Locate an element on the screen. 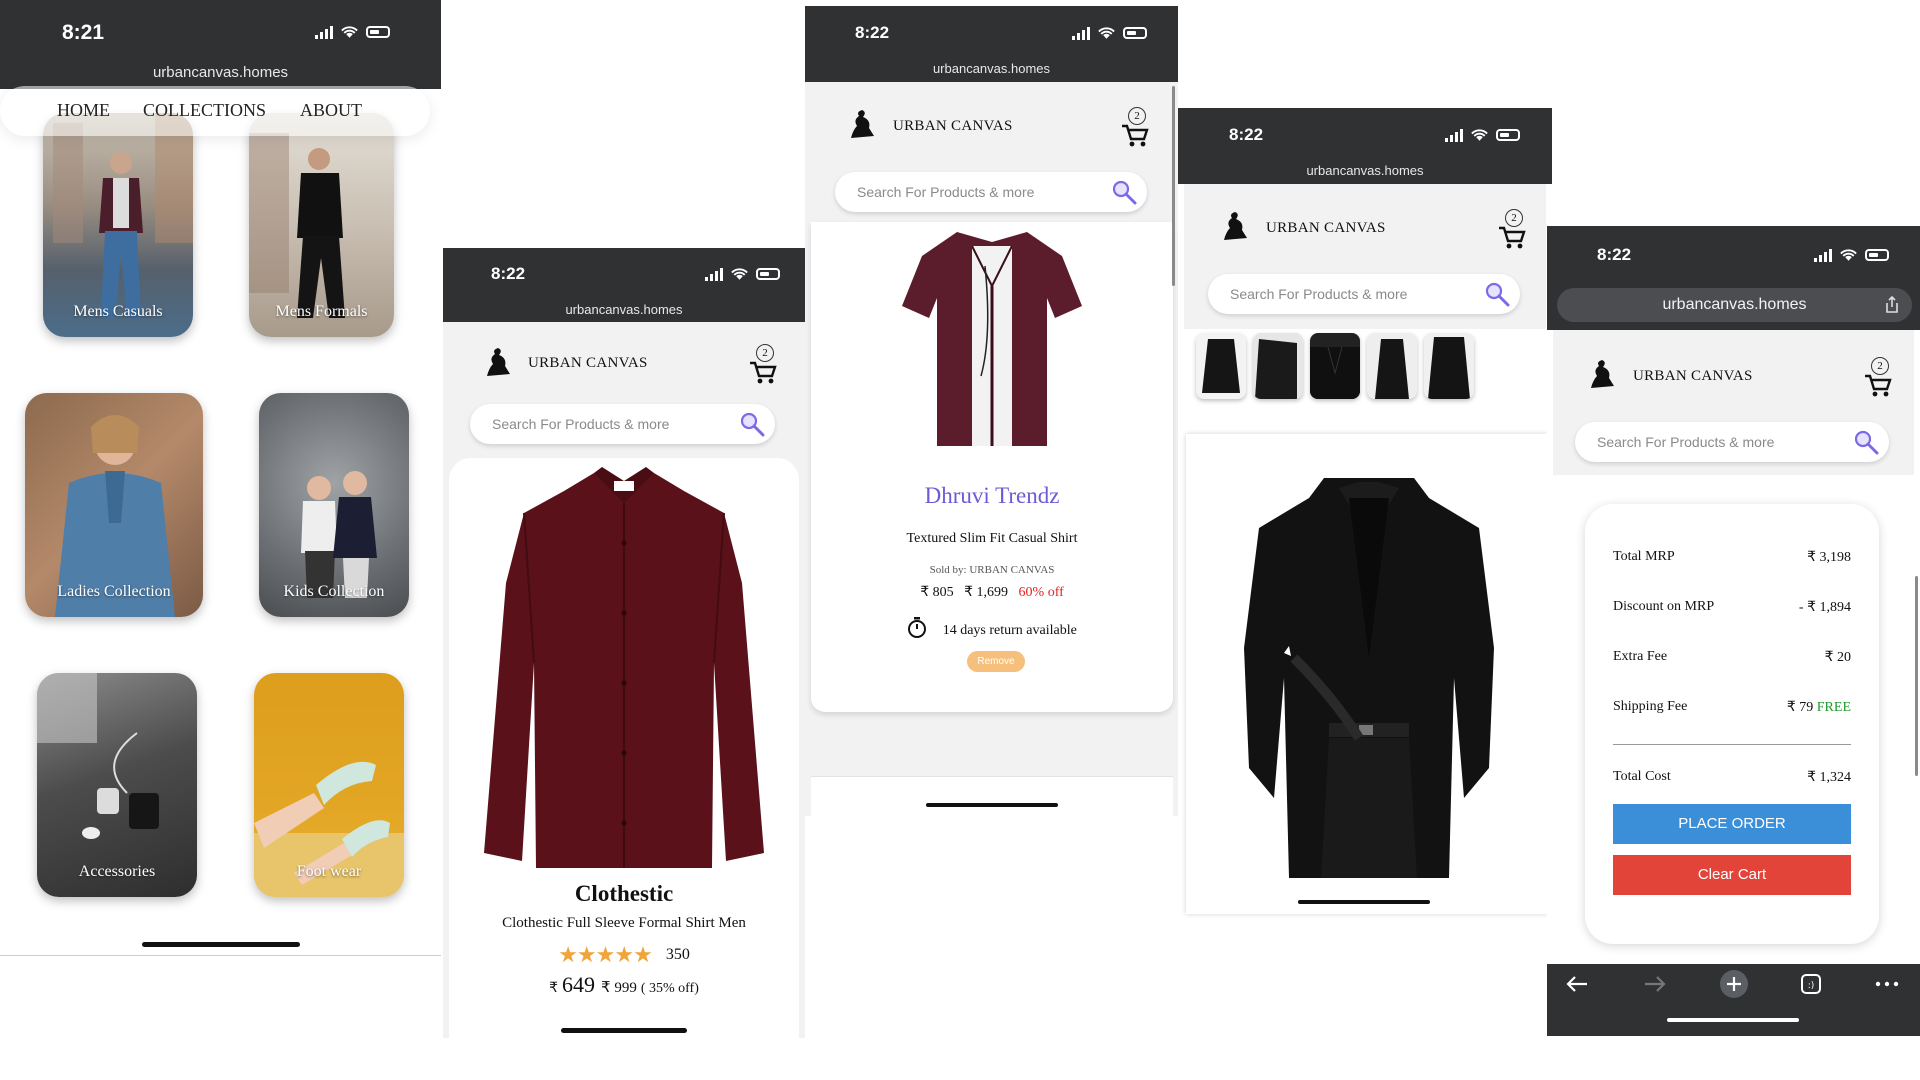 The height and width of the screenshot is (1080, 1920). category-tile: Kids Collection is located at coordinates (334, 505).